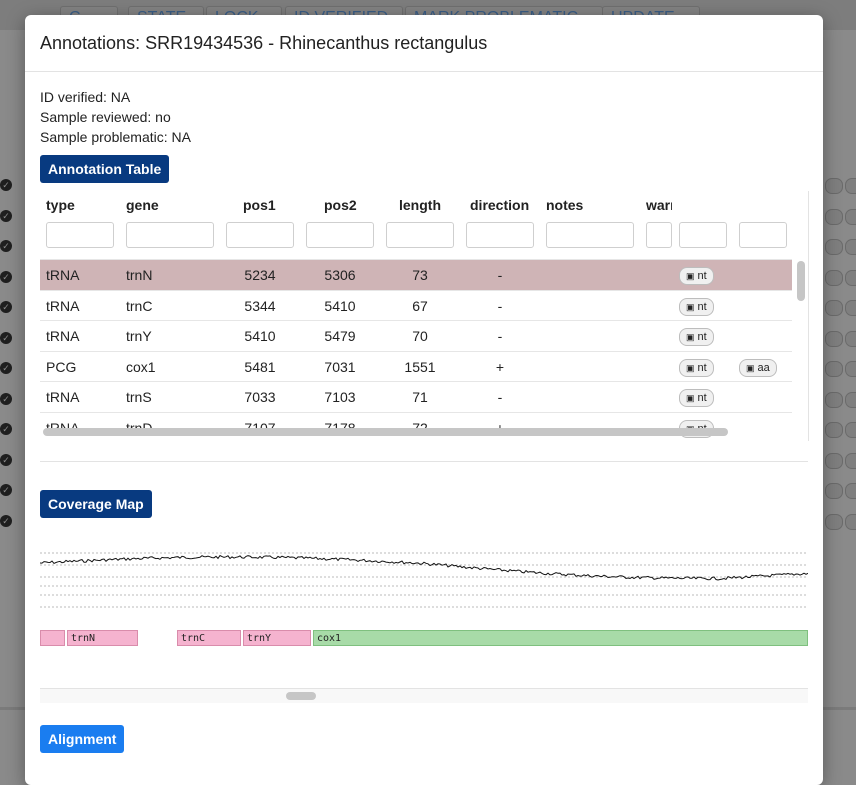 The image size is (856, 785). I want to click on cell-direction: +, so click(500, 366).